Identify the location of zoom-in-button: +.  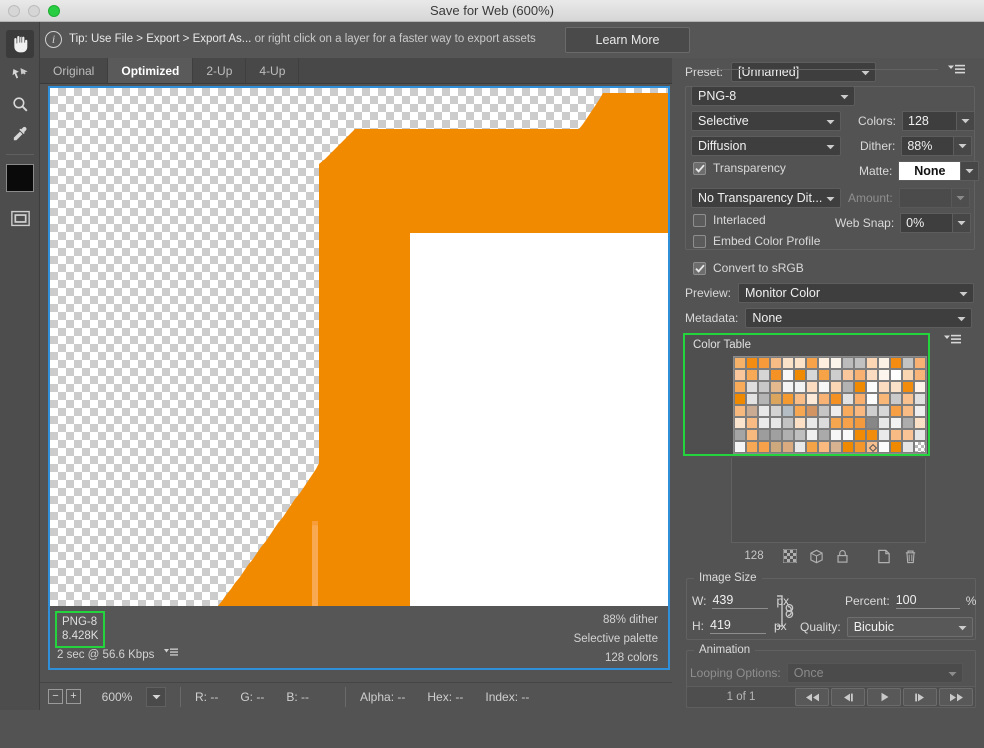
(73, 696).